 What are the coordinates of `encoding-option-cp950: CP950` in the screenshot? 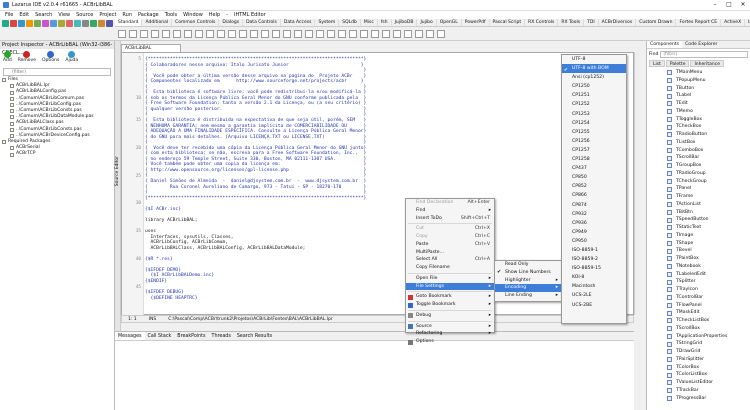 It's located at (594, 241).